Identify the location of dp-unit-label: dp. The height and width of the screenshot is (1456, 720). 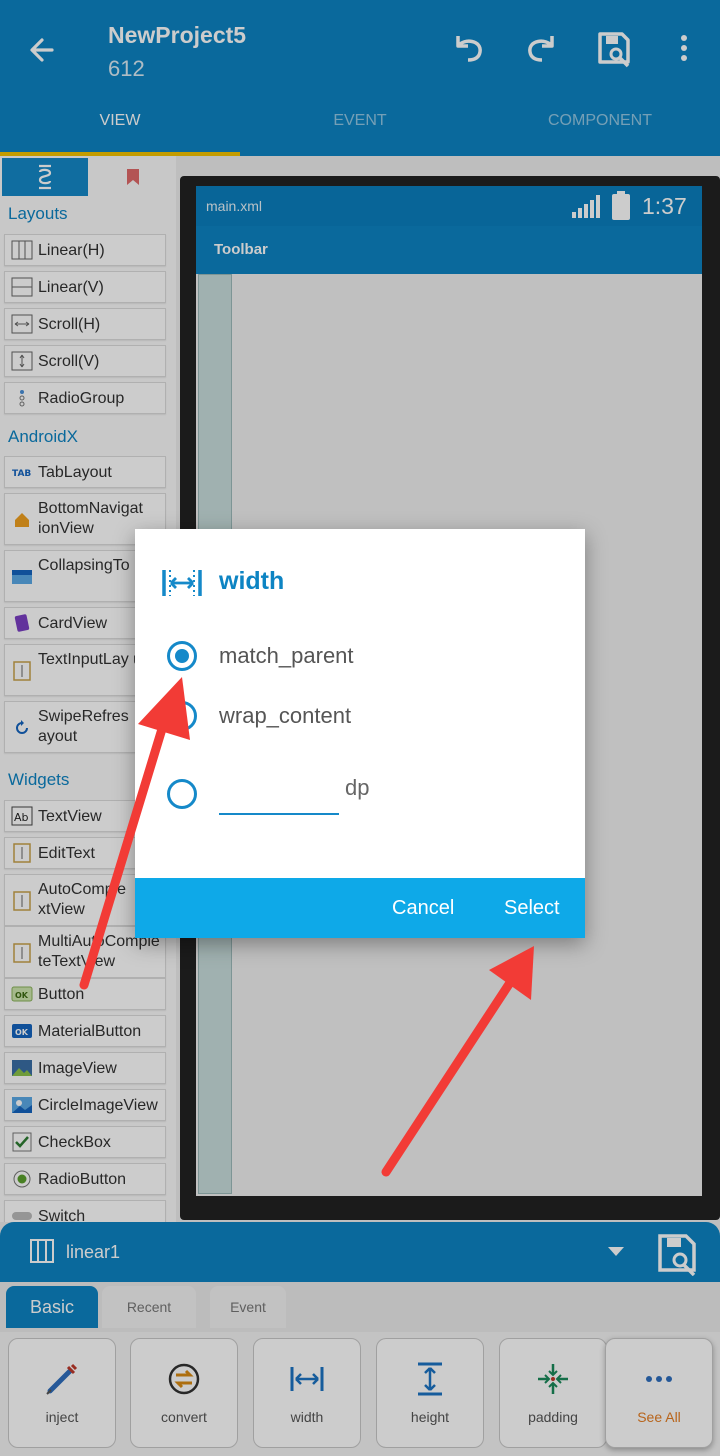
(357, 787).